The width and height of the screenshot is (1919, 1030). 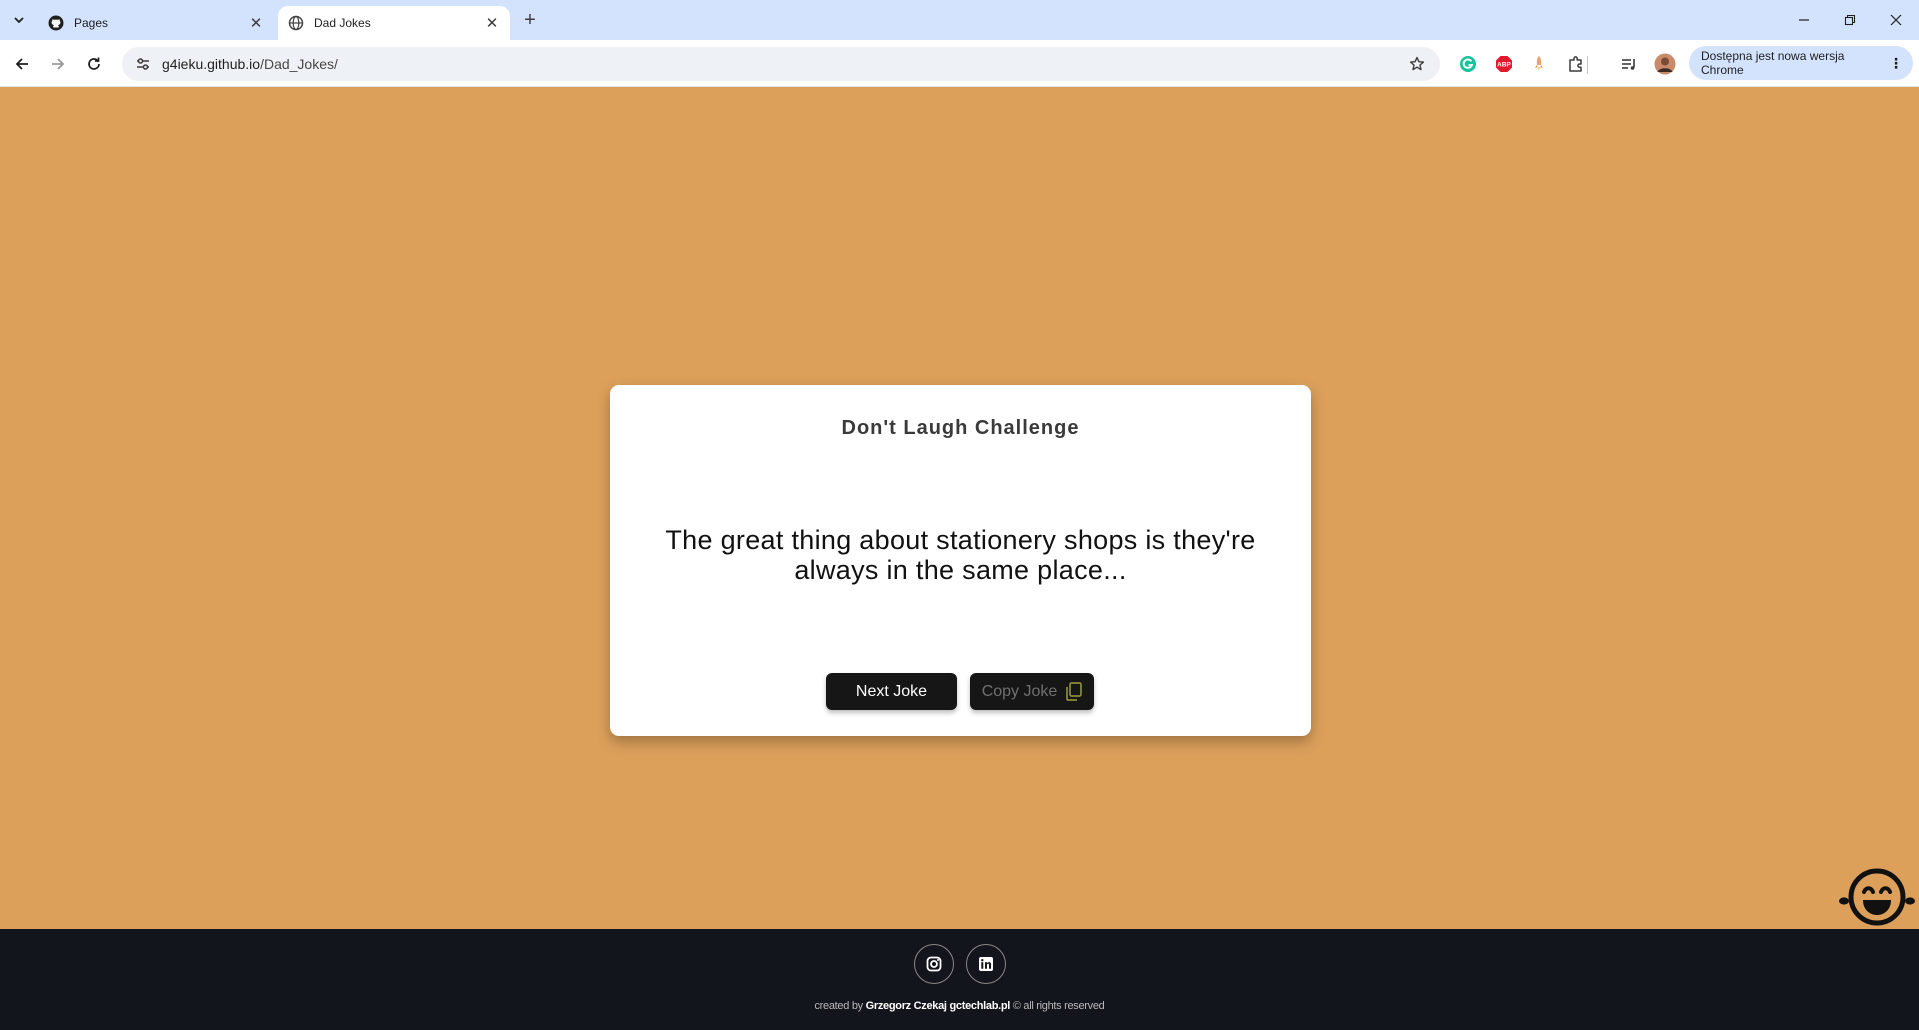 I want to click on forward-button, so click(x=58, y=64).